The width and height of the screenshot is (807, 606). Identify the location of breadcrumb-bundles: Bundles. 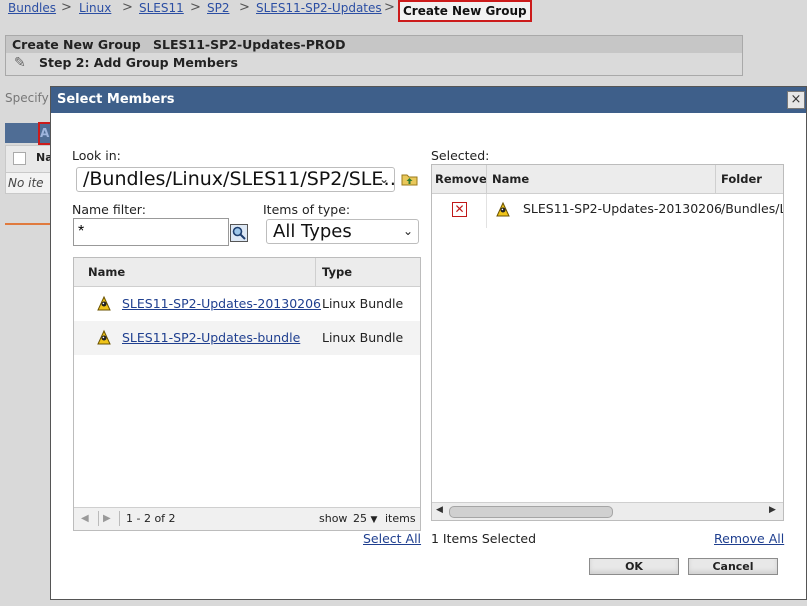
(32, 8).